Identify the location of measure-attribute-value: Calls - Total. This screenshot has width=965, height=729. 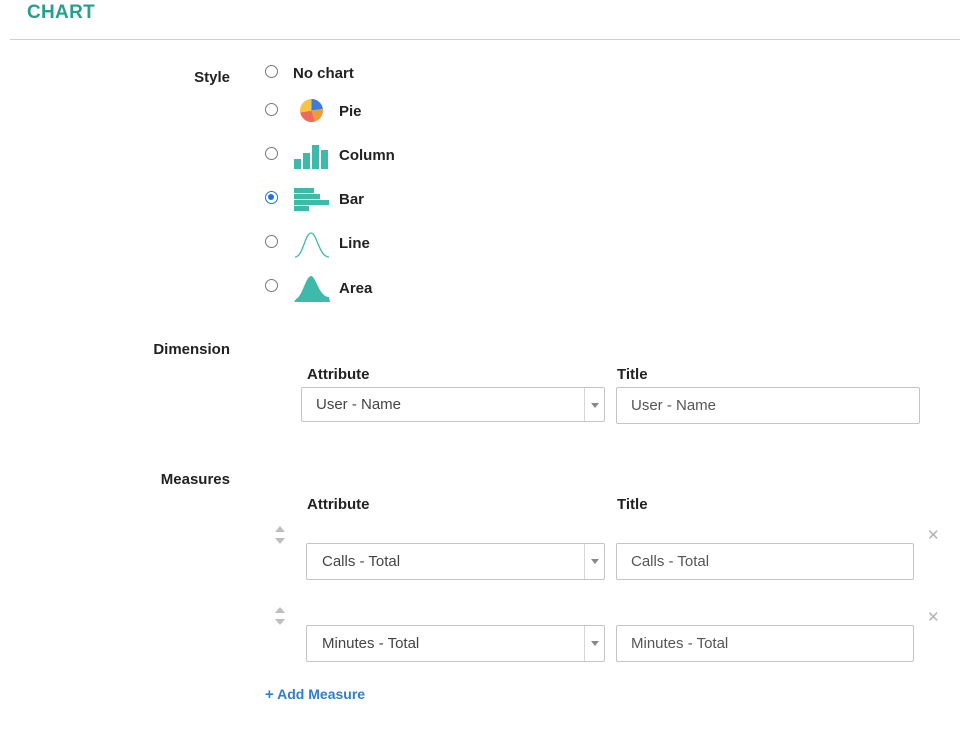
(361, 561).